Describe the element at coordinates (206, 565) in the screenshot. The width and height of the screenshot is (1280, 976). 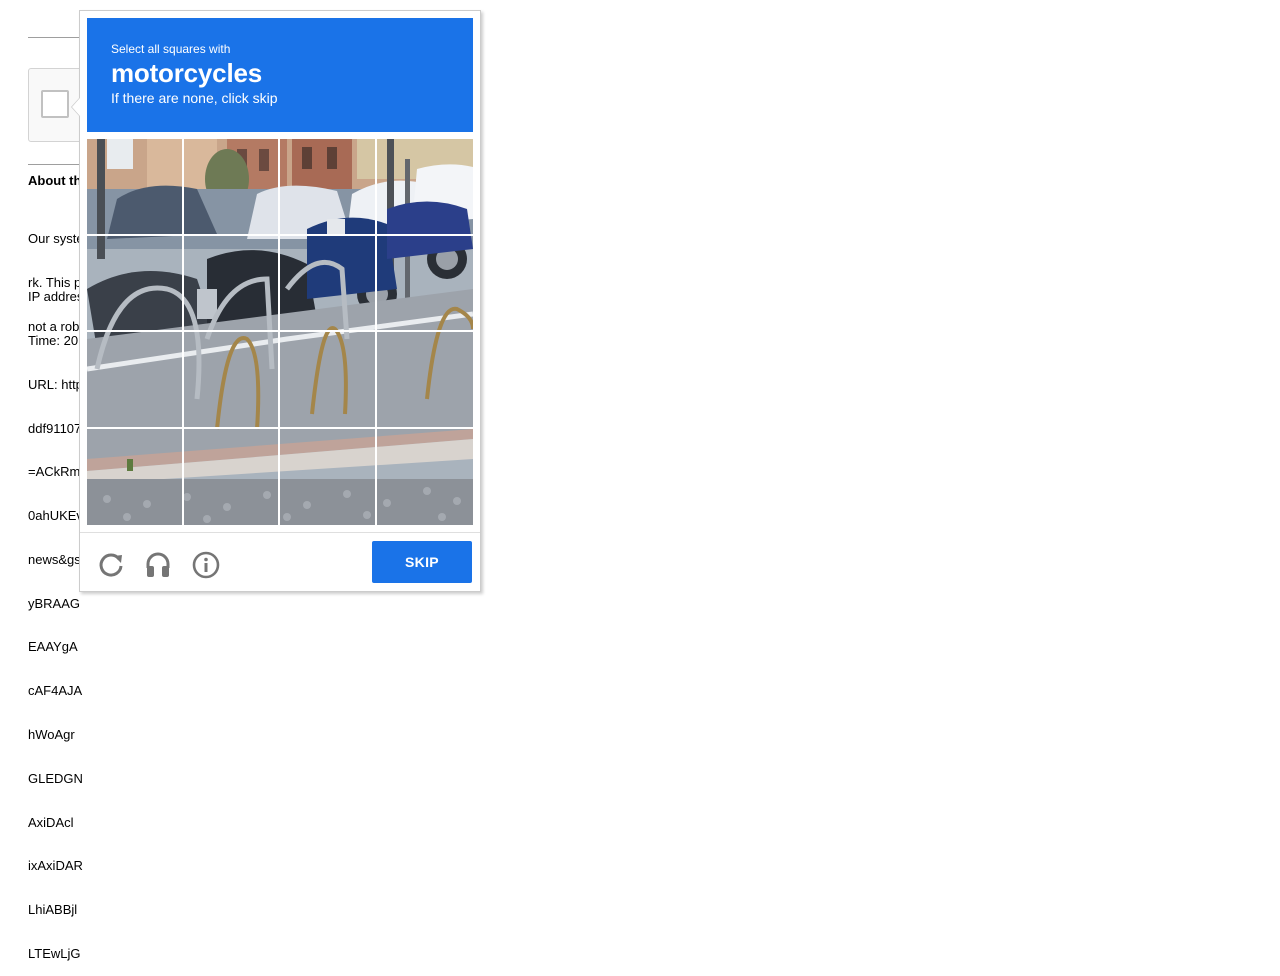
I see `info-icon` at that location.